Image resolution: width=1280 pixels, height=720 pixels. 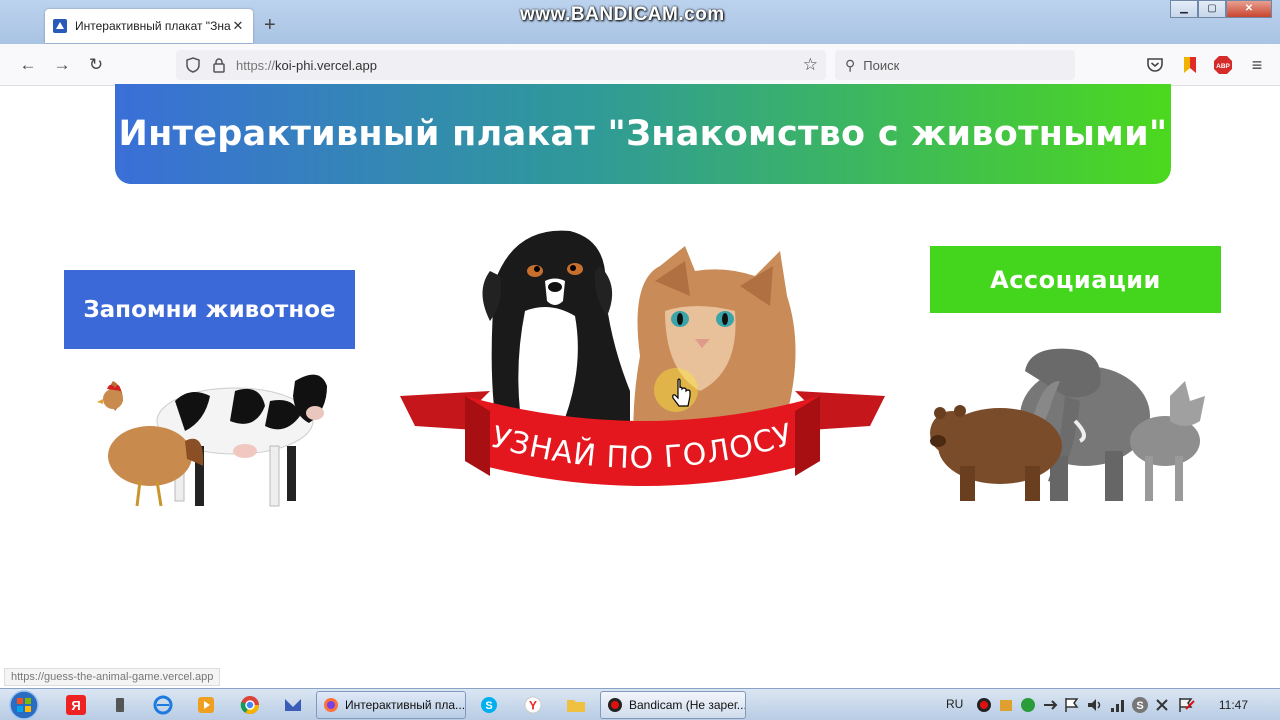 What do you see at coordinates (1050, 705) in the screenshot?
I see `tray-arrow-icon` at bounding box center [1050, 705].